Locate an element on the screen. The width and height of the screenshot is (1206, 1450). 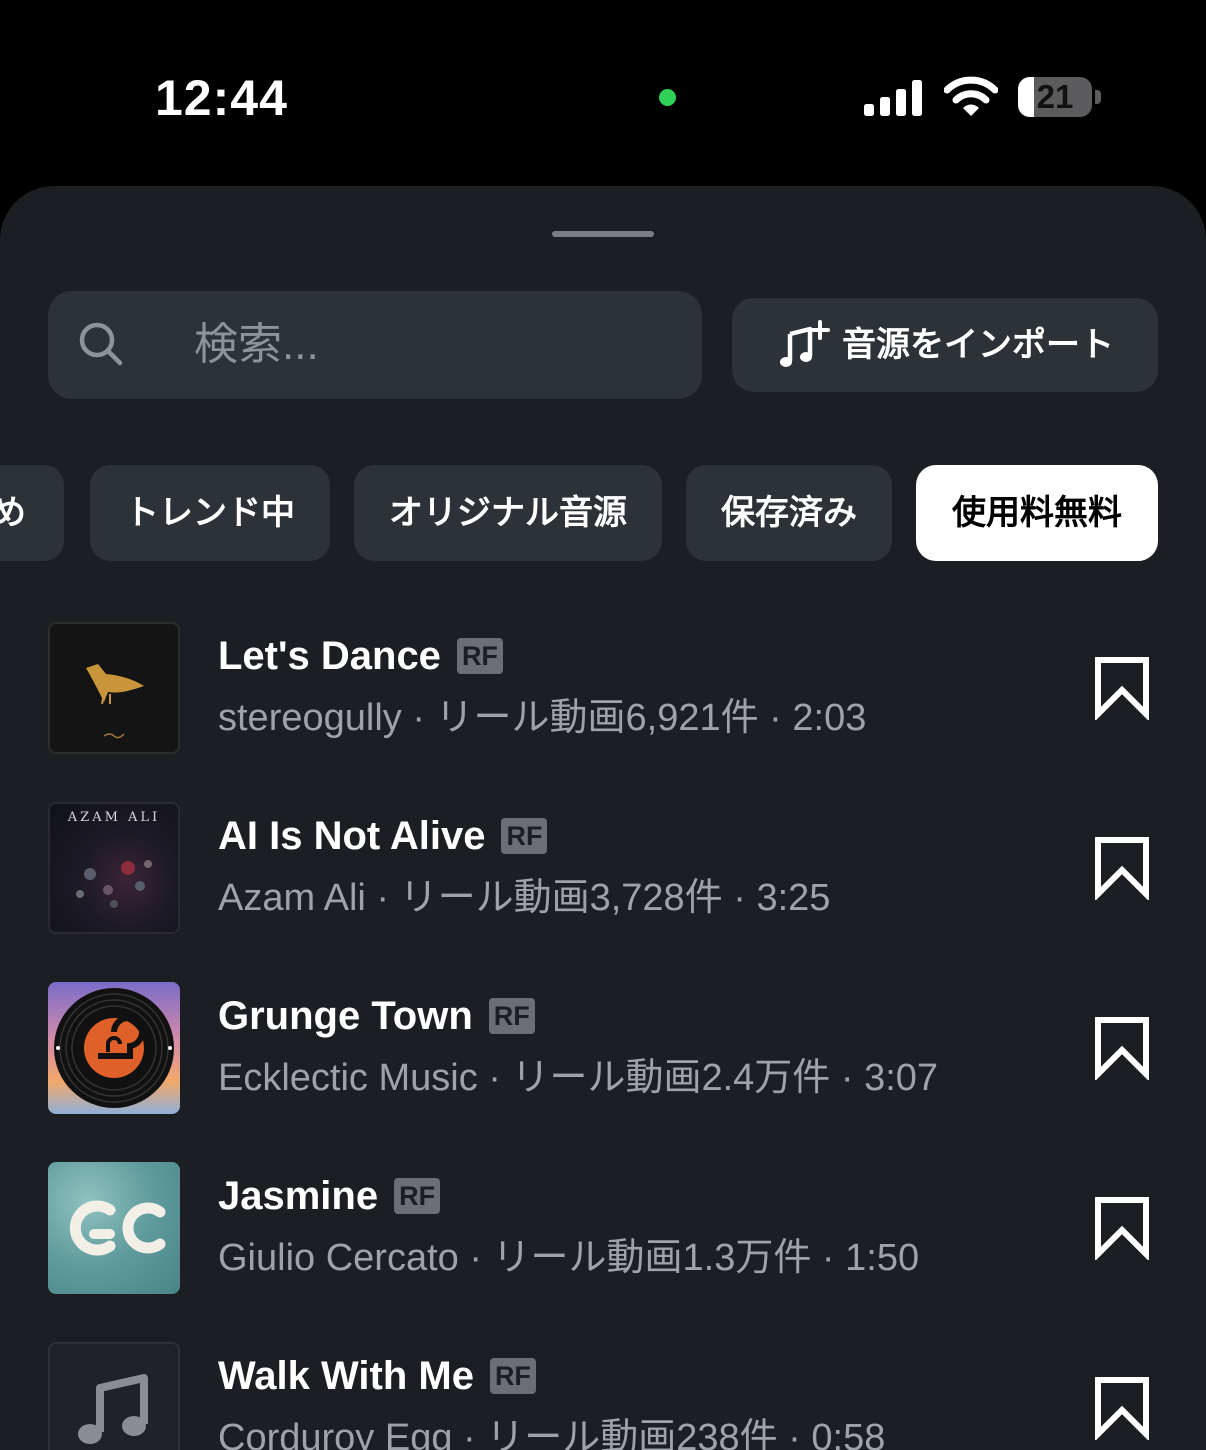
tab-label: 保存済み is located at coordinates (789, 513).